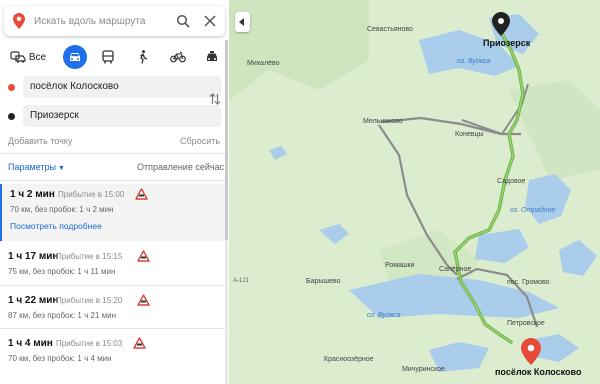  I want to click on location-pin-icon, so click(19, 21).